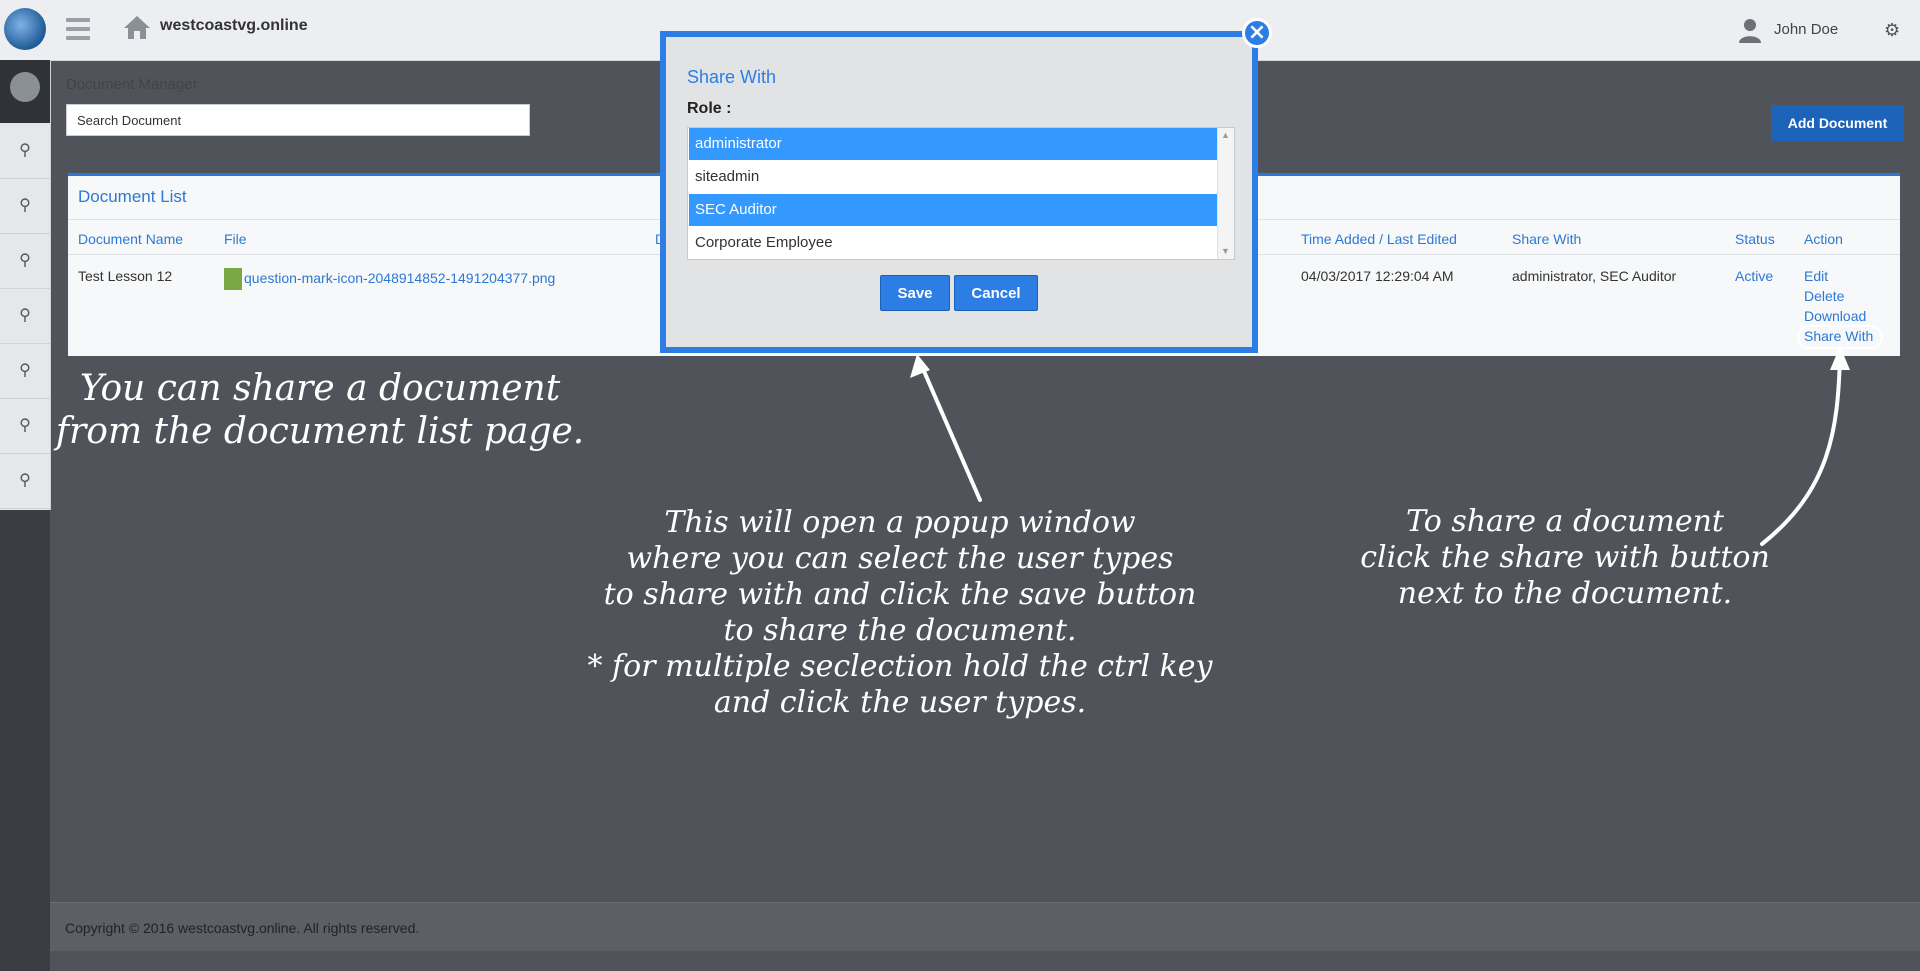 The width and height of the screenshot is (1920, 971). I want to click on column-header: Document Name, so click(130, 239).